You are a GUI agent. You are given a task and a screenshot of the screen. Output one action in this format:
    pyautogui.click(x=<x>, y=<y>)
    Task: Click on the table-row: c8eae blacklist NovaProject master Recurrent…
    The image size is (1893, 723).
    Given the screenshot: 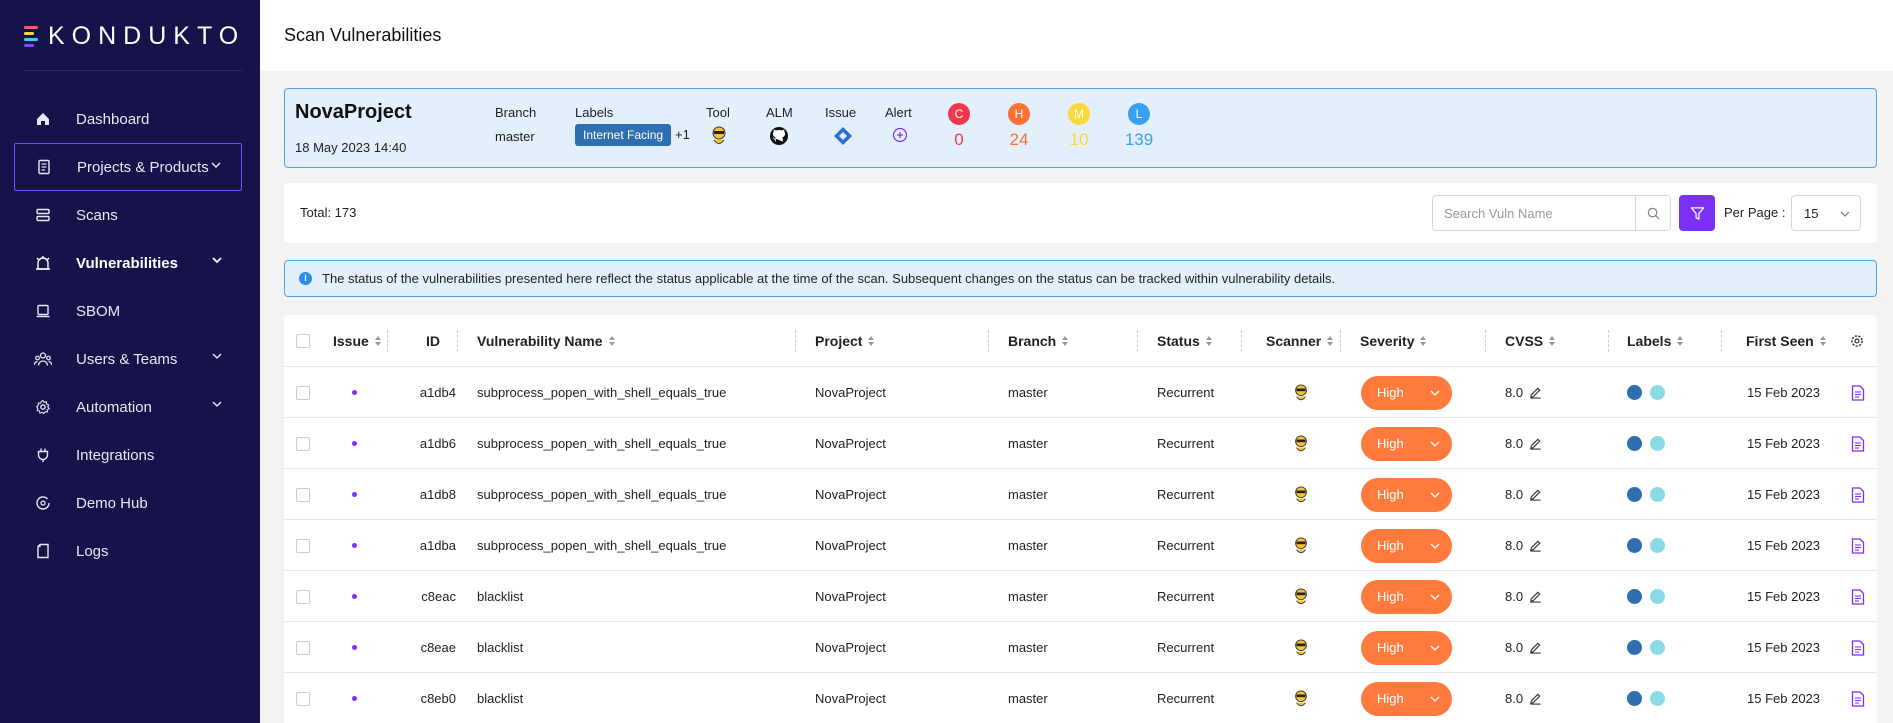 What is the action you would take?
    pyautogui.click(x=1080, y=647)
    